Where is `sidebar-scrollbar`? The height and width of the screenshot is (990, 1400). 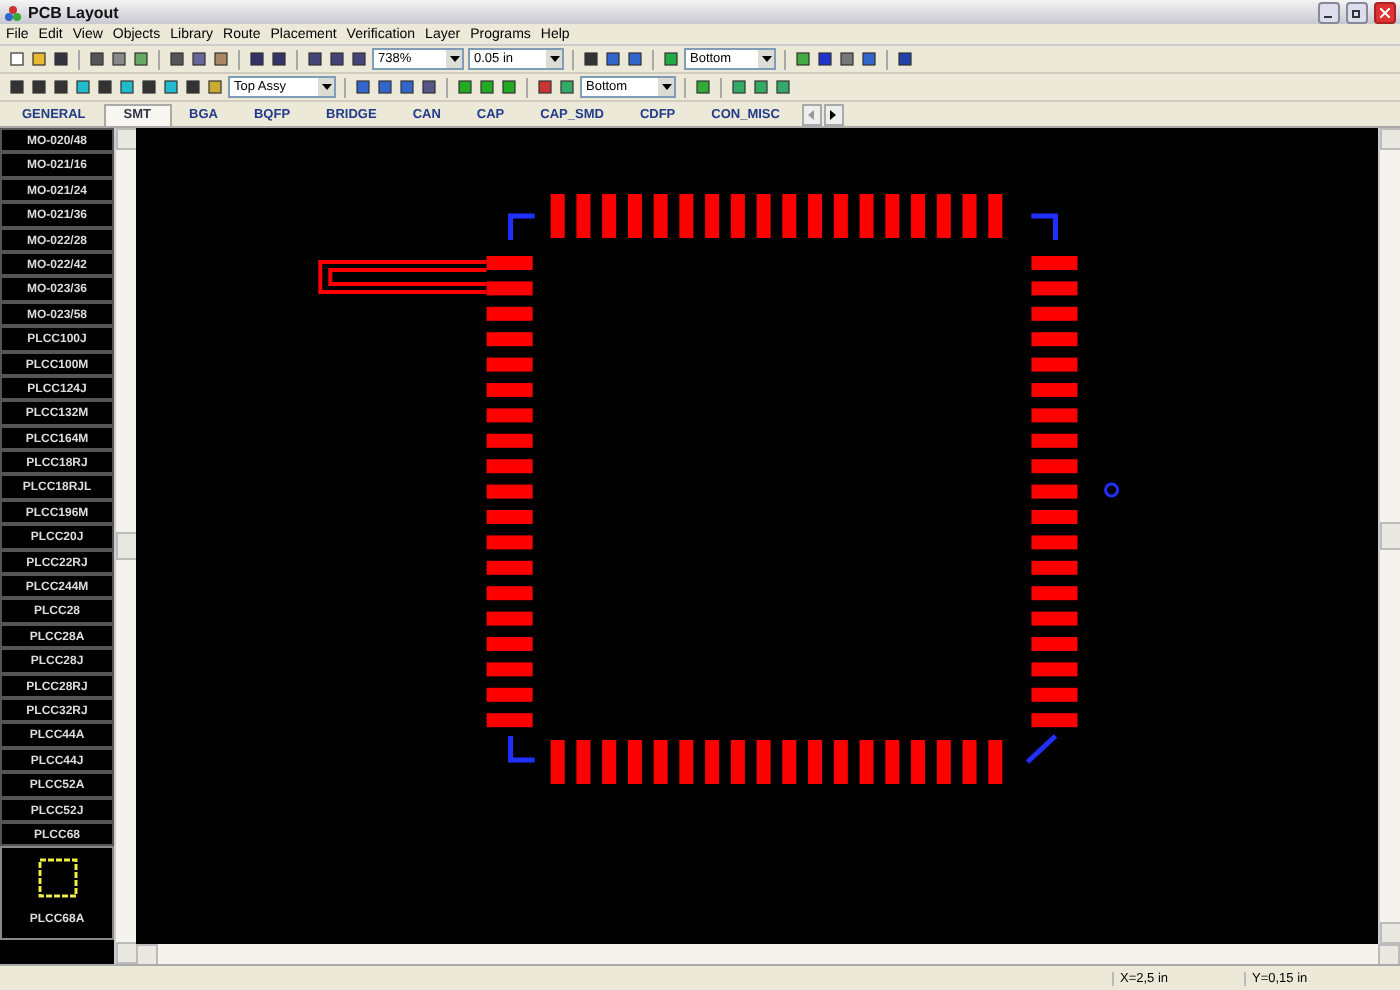
sidebar-scrollbar is located at coordinates (125, 546).